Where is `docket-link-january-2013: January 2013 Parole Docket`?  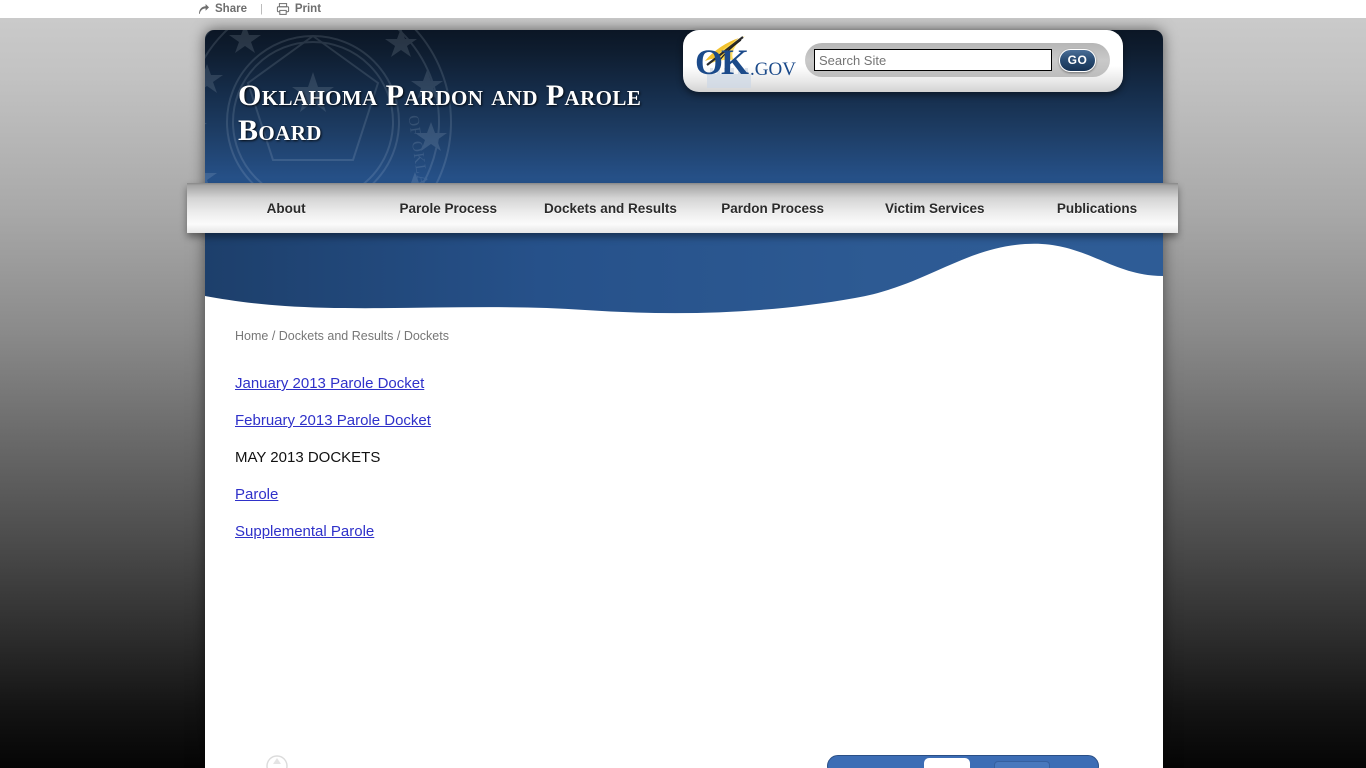
docket-link-january-2013: January 2013 Parole Docket is located at coordinates (329, 383).